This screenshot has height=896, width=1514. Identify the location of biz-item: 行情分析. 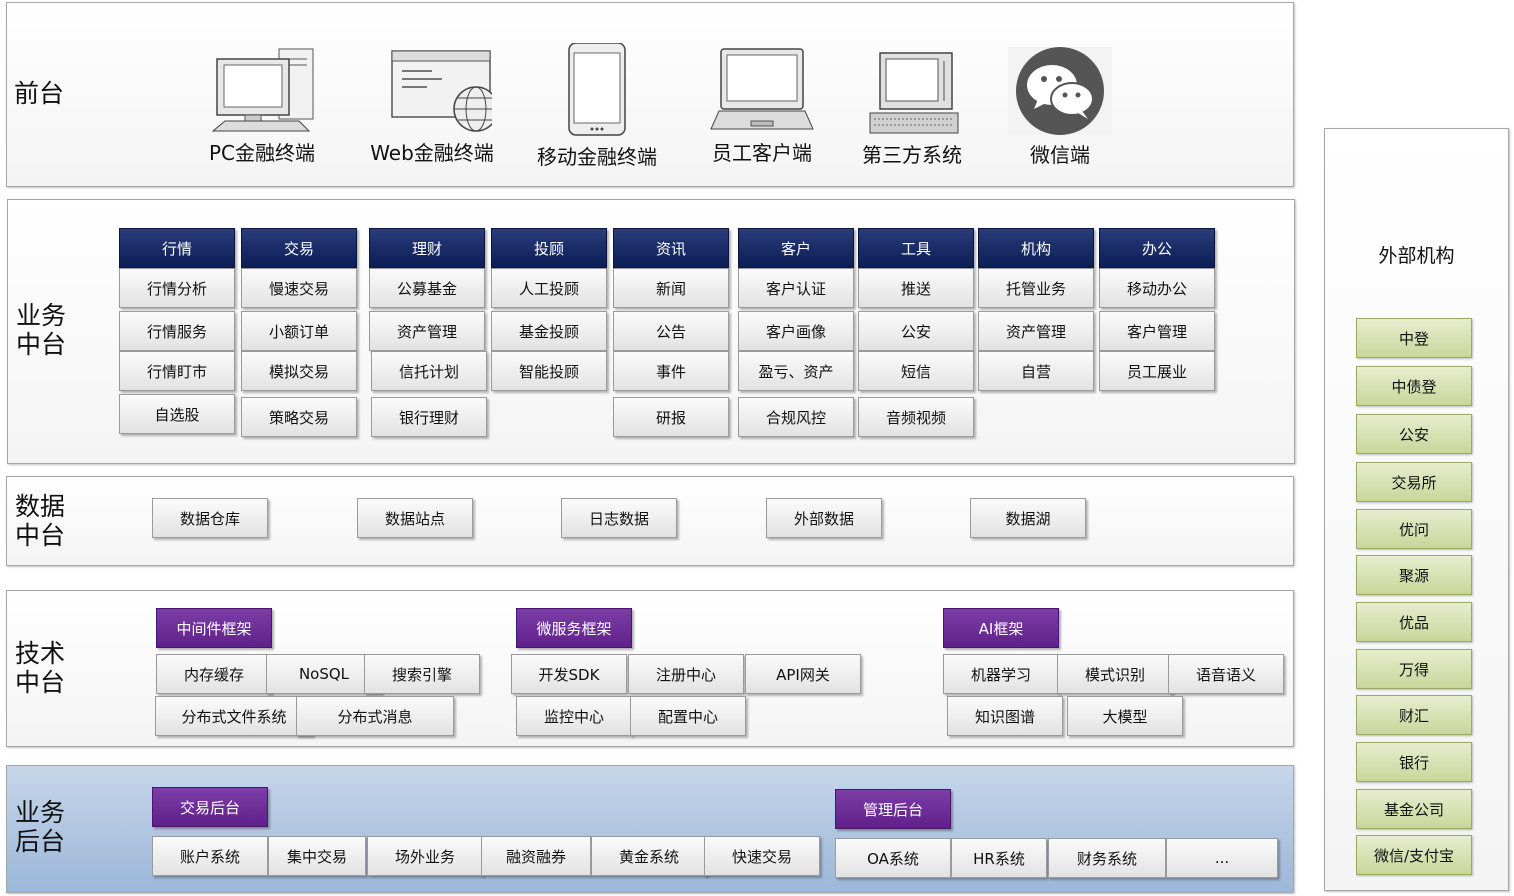
(177, 288).